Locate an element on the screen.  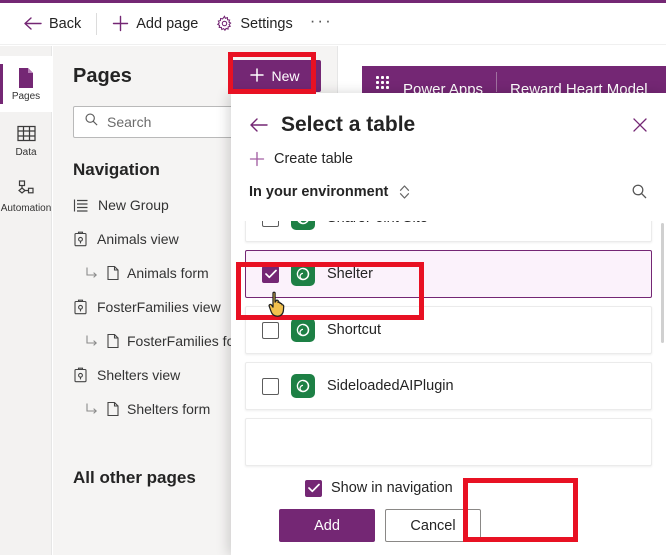
nav-item-label: Animals view is located at coordinates (138, 239).